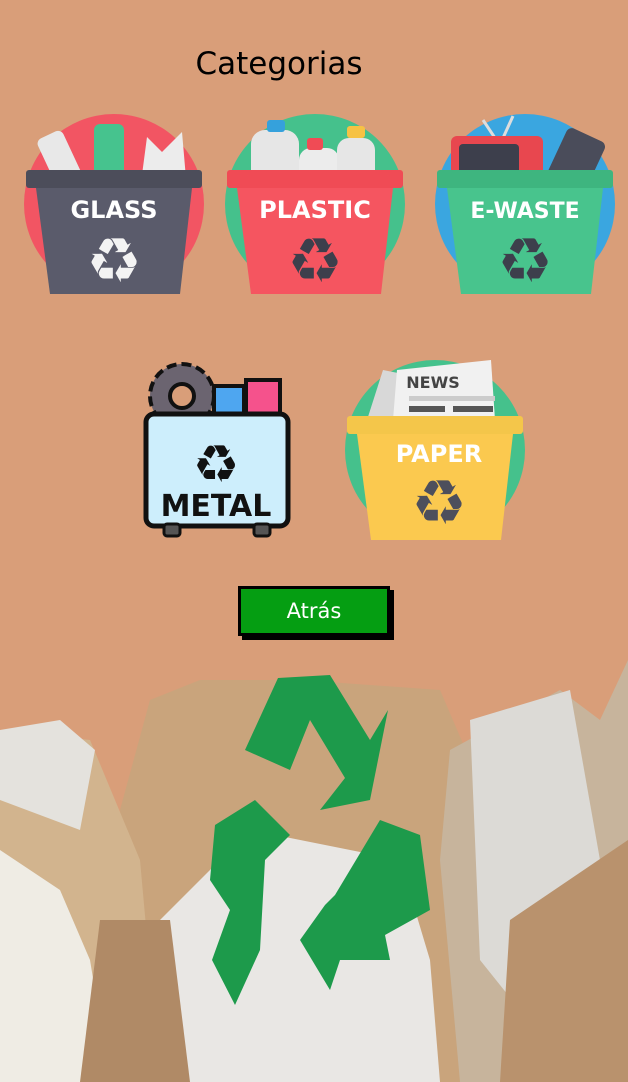 The height and width of the screenshot is (1082, 628). What do you see at coordinates (439, 454) in the screenshot?
I see `category-label: PAPER` at bounding box center [439, 454].